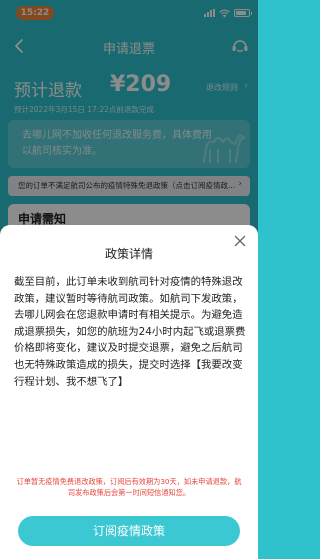 The height and width of the screenshot is (559, 320). Describe the element at coordinates (128, 254) in the screenshot. I see `sheet-title: 政策详情` at that location.